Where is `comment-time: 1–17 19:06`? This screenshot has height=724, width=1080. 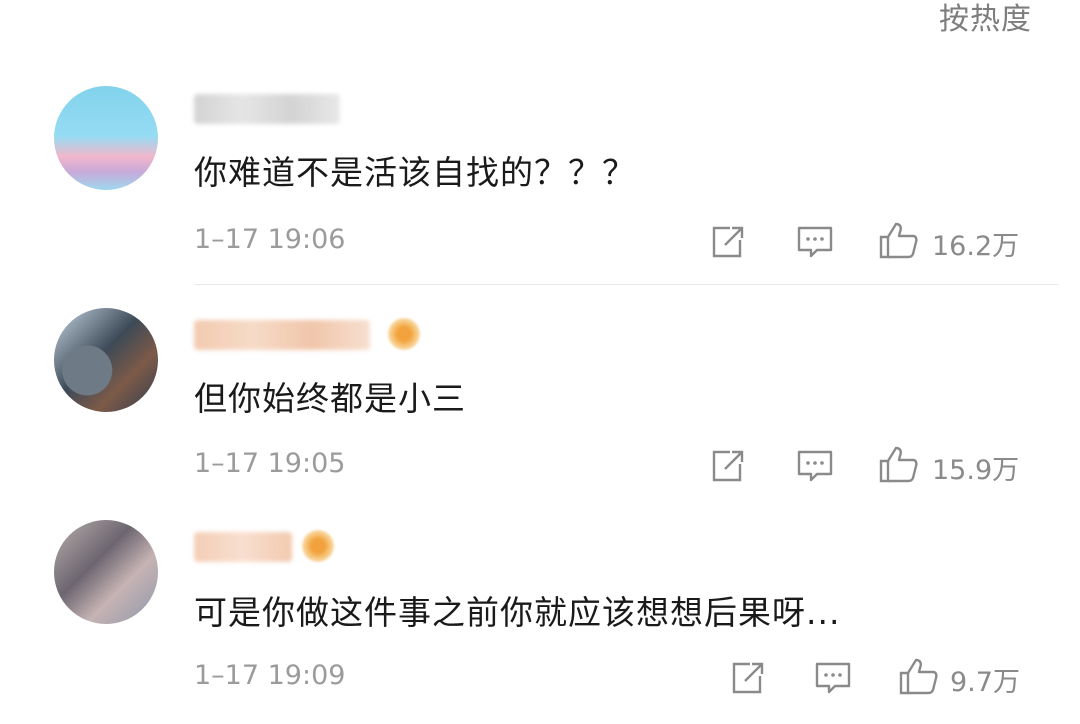
comment-time: 1–17 19:06 is located at coordinates (270, 239).